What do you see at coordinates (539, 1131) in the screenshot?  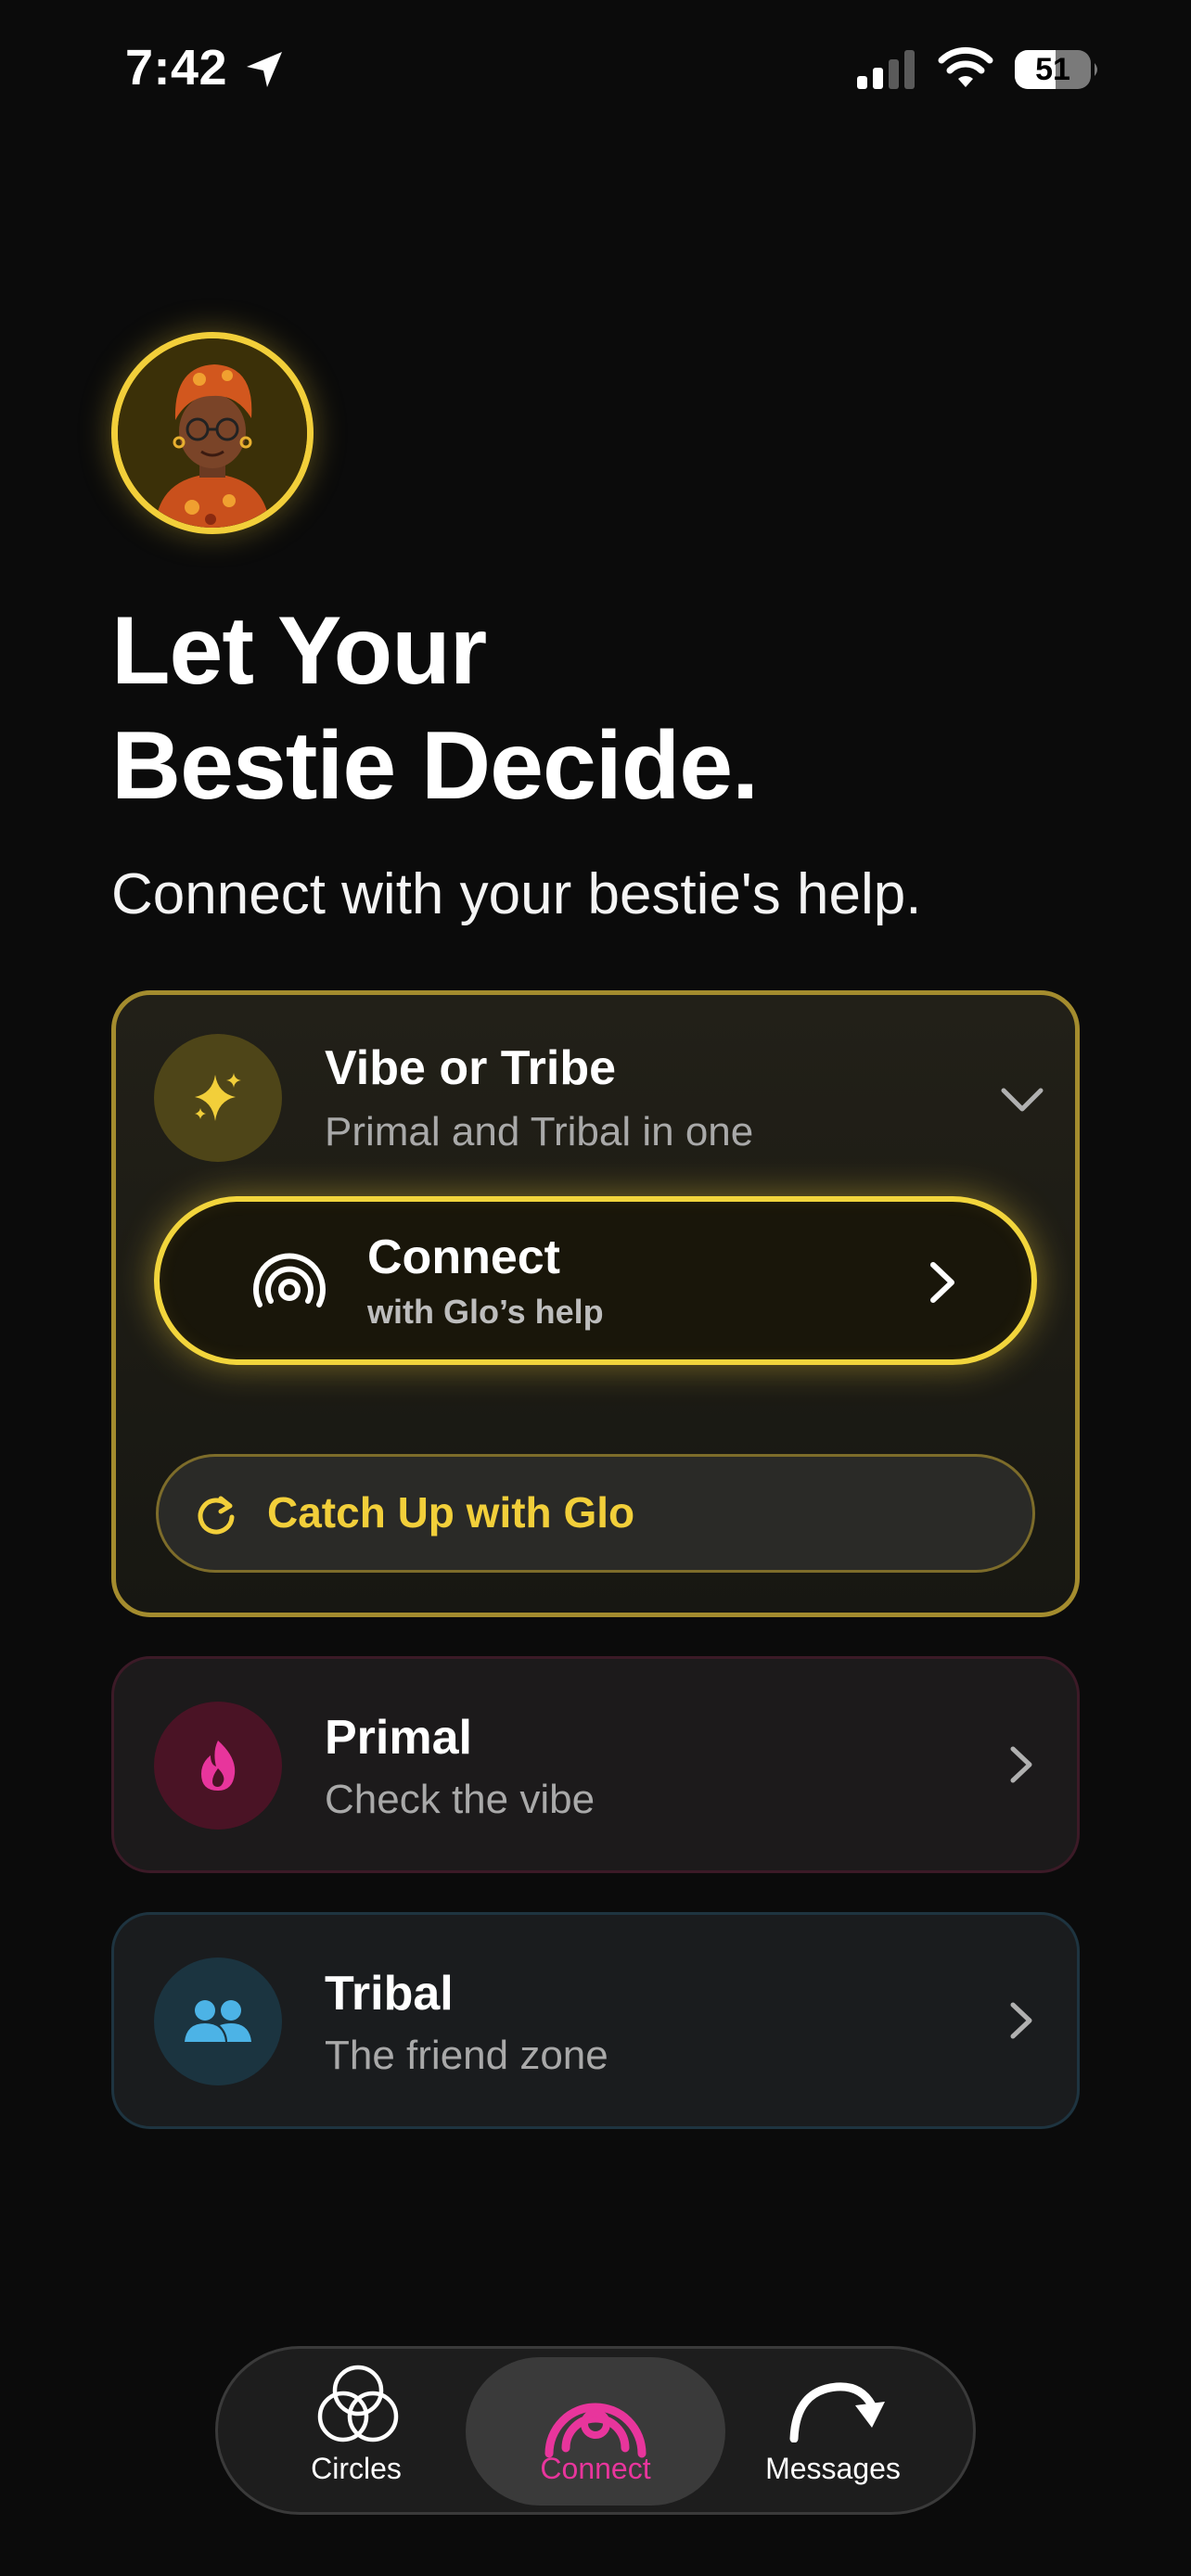 I see `vibe-card-subtitle: Primal and Tribal in one` at bounding box center [539, 1131].